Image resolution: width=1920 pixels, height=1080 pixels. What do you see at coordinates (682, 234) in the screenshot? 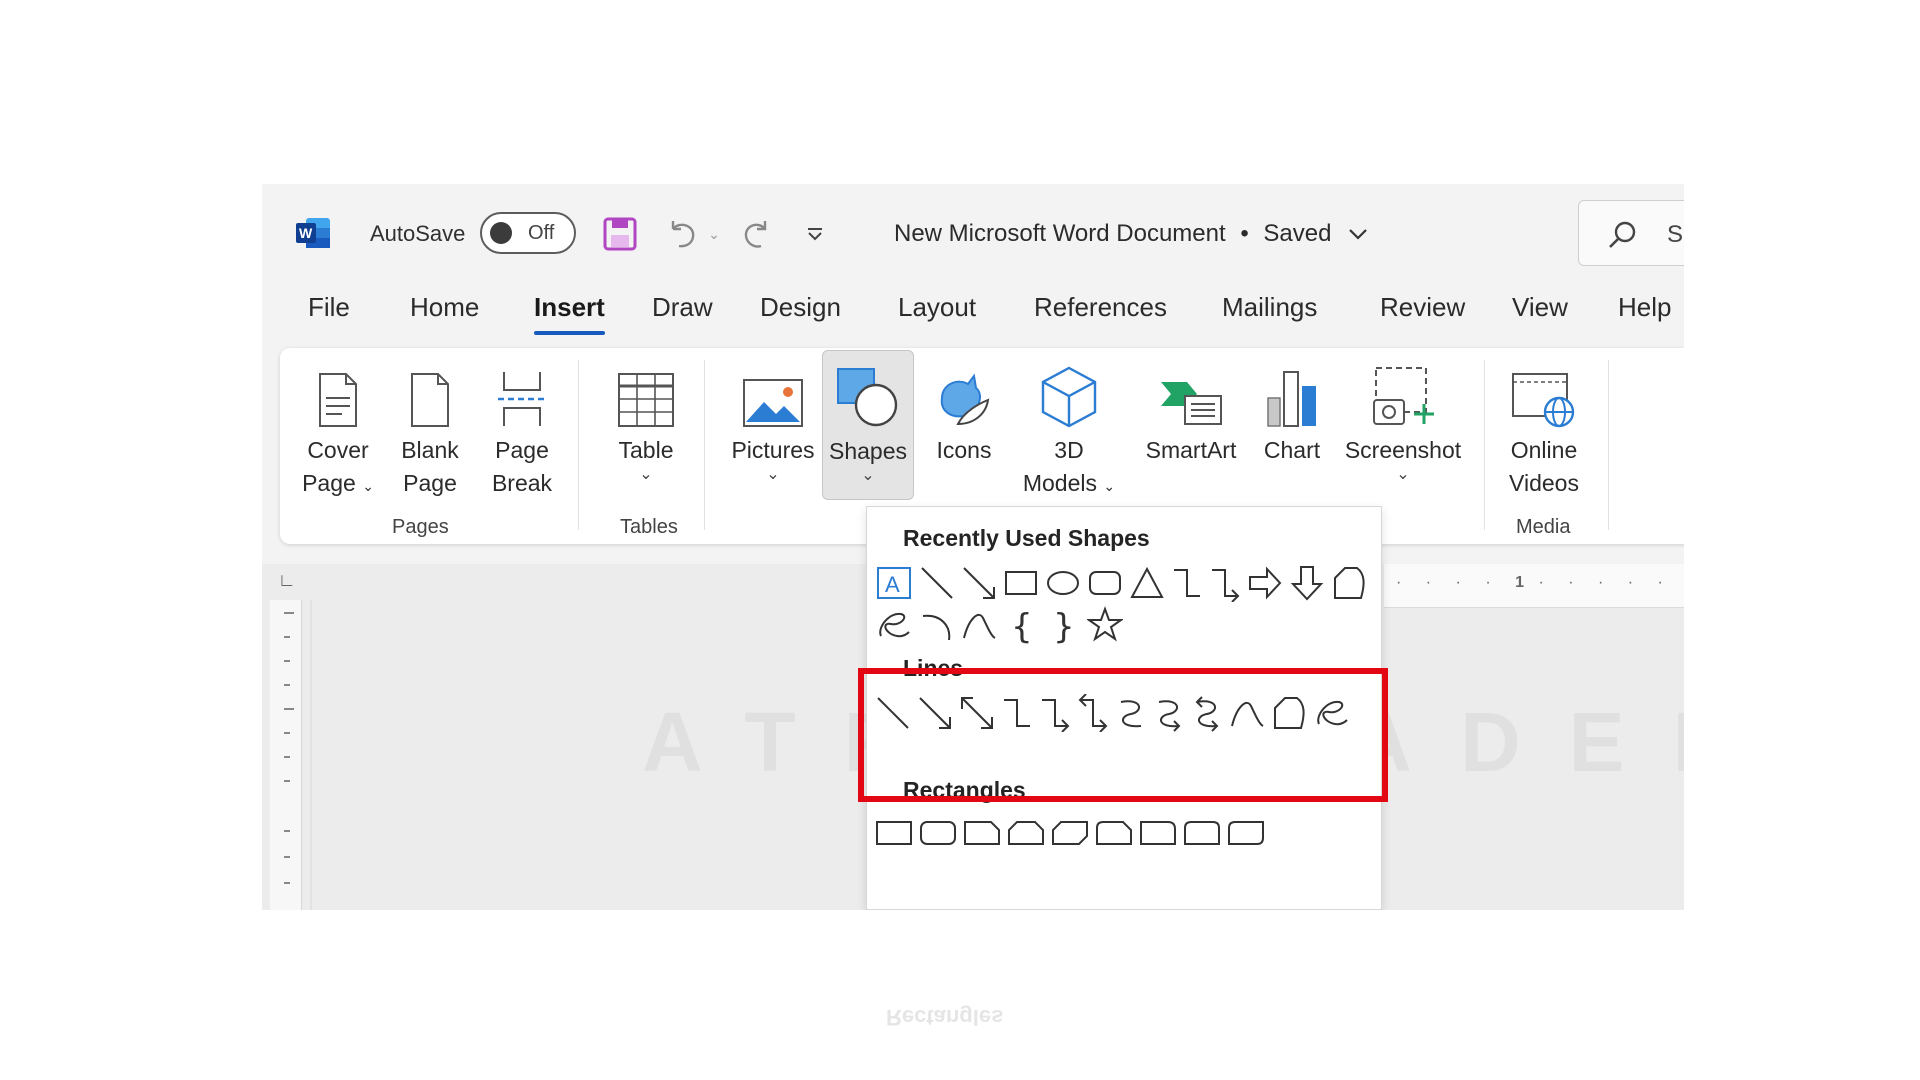
I see `undo-icon` at bounding box center [682, 234].